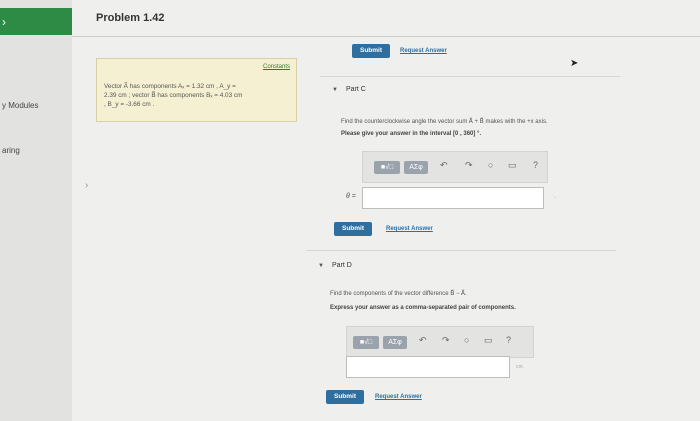  What do you see at coordinates (20, 105) in the screenshot?
I see `sidebar-item-modules: y Modules` at bounding box center [20, 105].